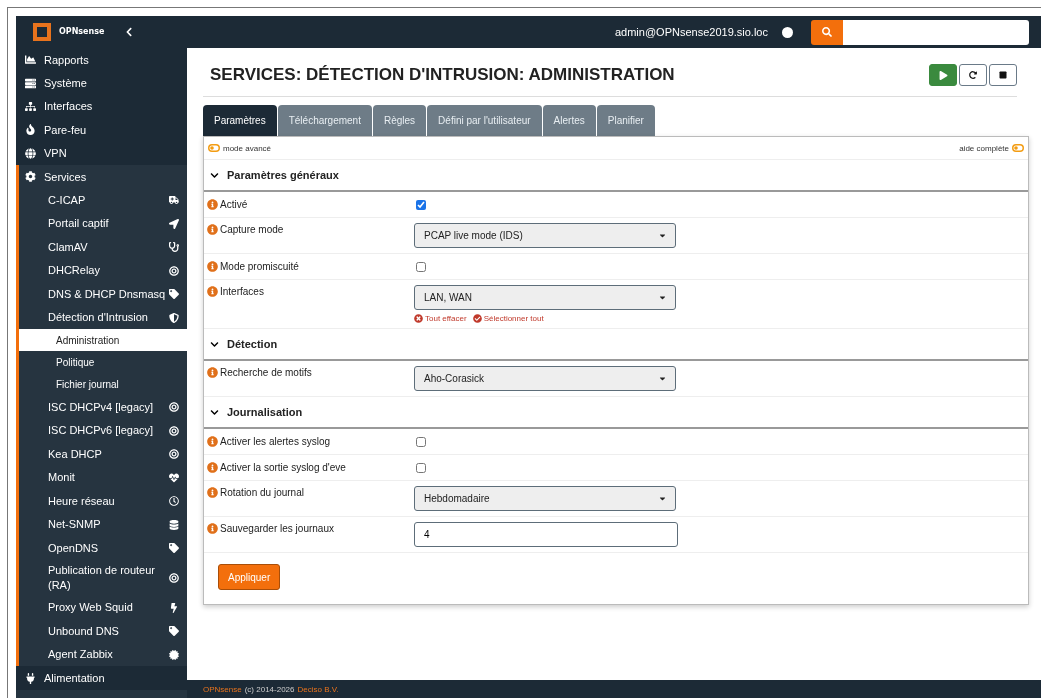 The height and width of the screenshot is (698, 1041). I want to click on select-field: LAN, WAN, so click(545, 297).